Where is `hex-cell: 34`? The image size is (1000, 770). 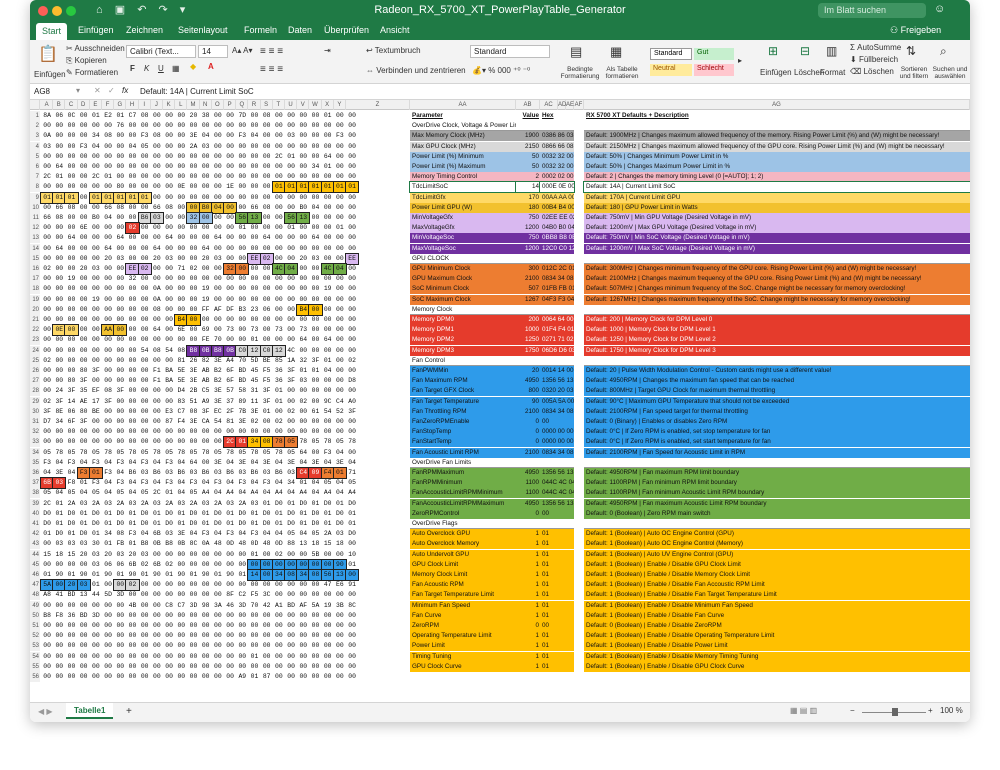
hex-cell: 34 is located at coordinates (108, 534).